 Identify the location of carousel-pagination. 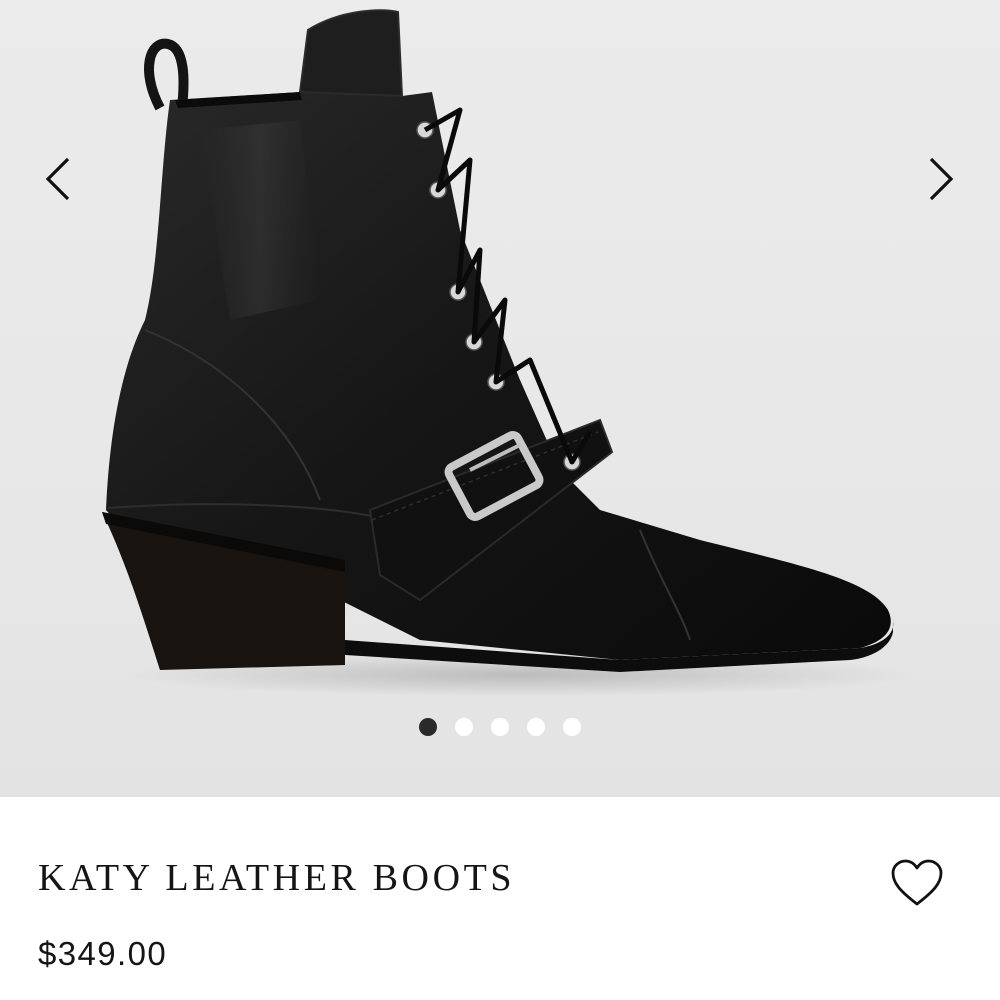
(500, 727).